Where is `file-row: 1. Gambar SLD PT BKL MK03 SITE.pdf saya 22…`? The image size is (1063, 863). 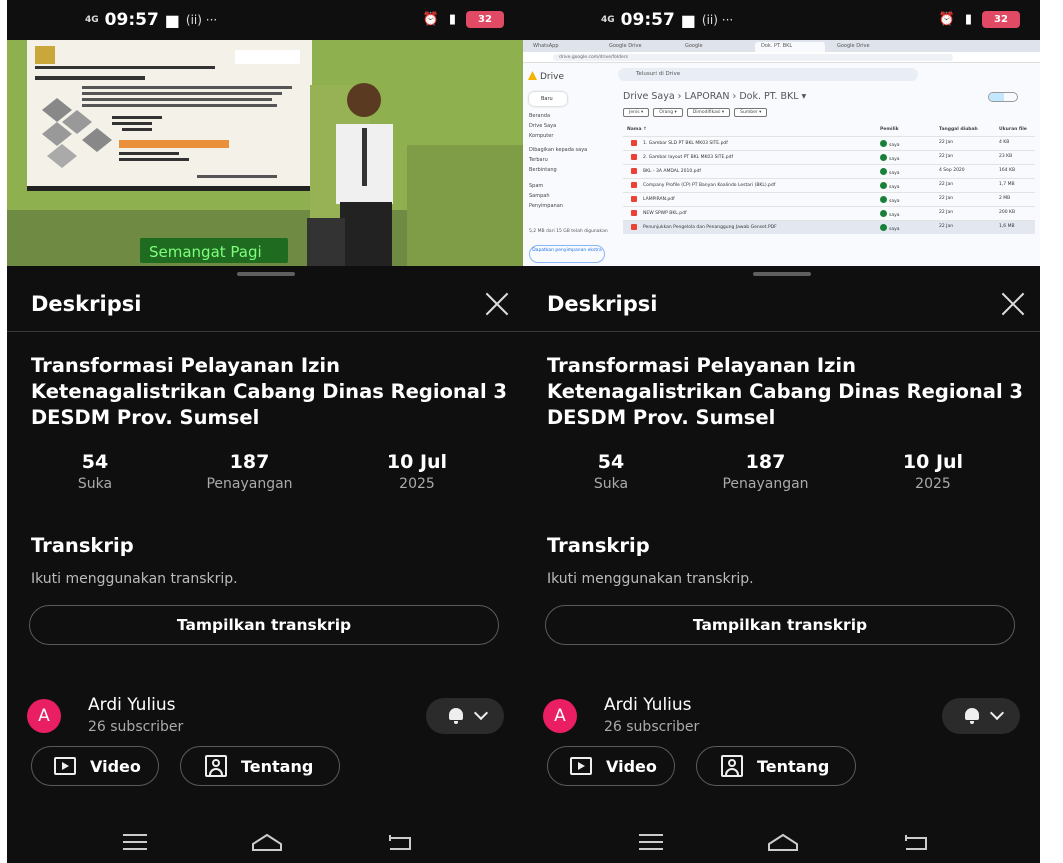 file-row: 1. Gambar SLD PT BKL MK03 SITE.pdf saya 22… is located at coordinates (829, 143).